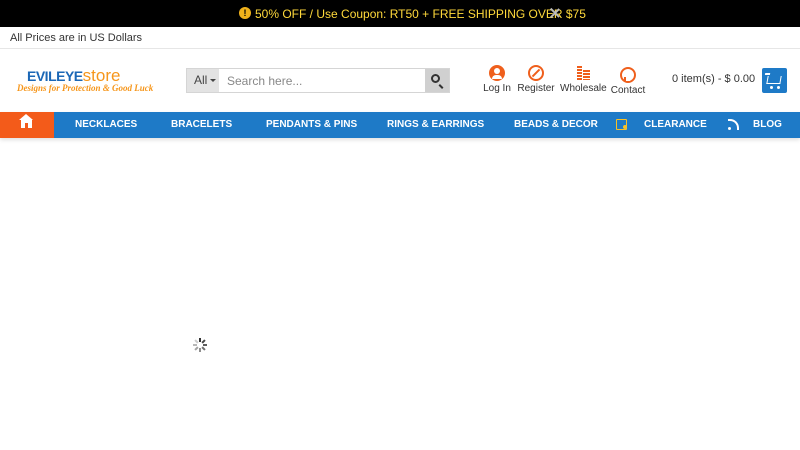 The image size is (800, 450). Describe the element at coordinates (536, 73) in the screenshot. I see `compass-icon` at that location.